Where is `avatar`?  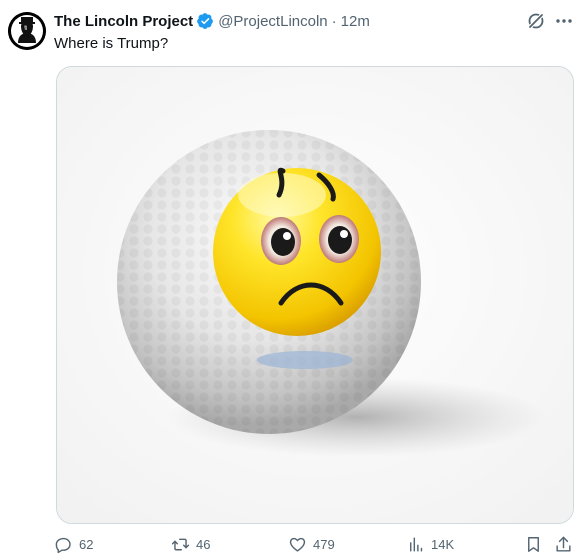 avatar is located at coordinates (27, 31).